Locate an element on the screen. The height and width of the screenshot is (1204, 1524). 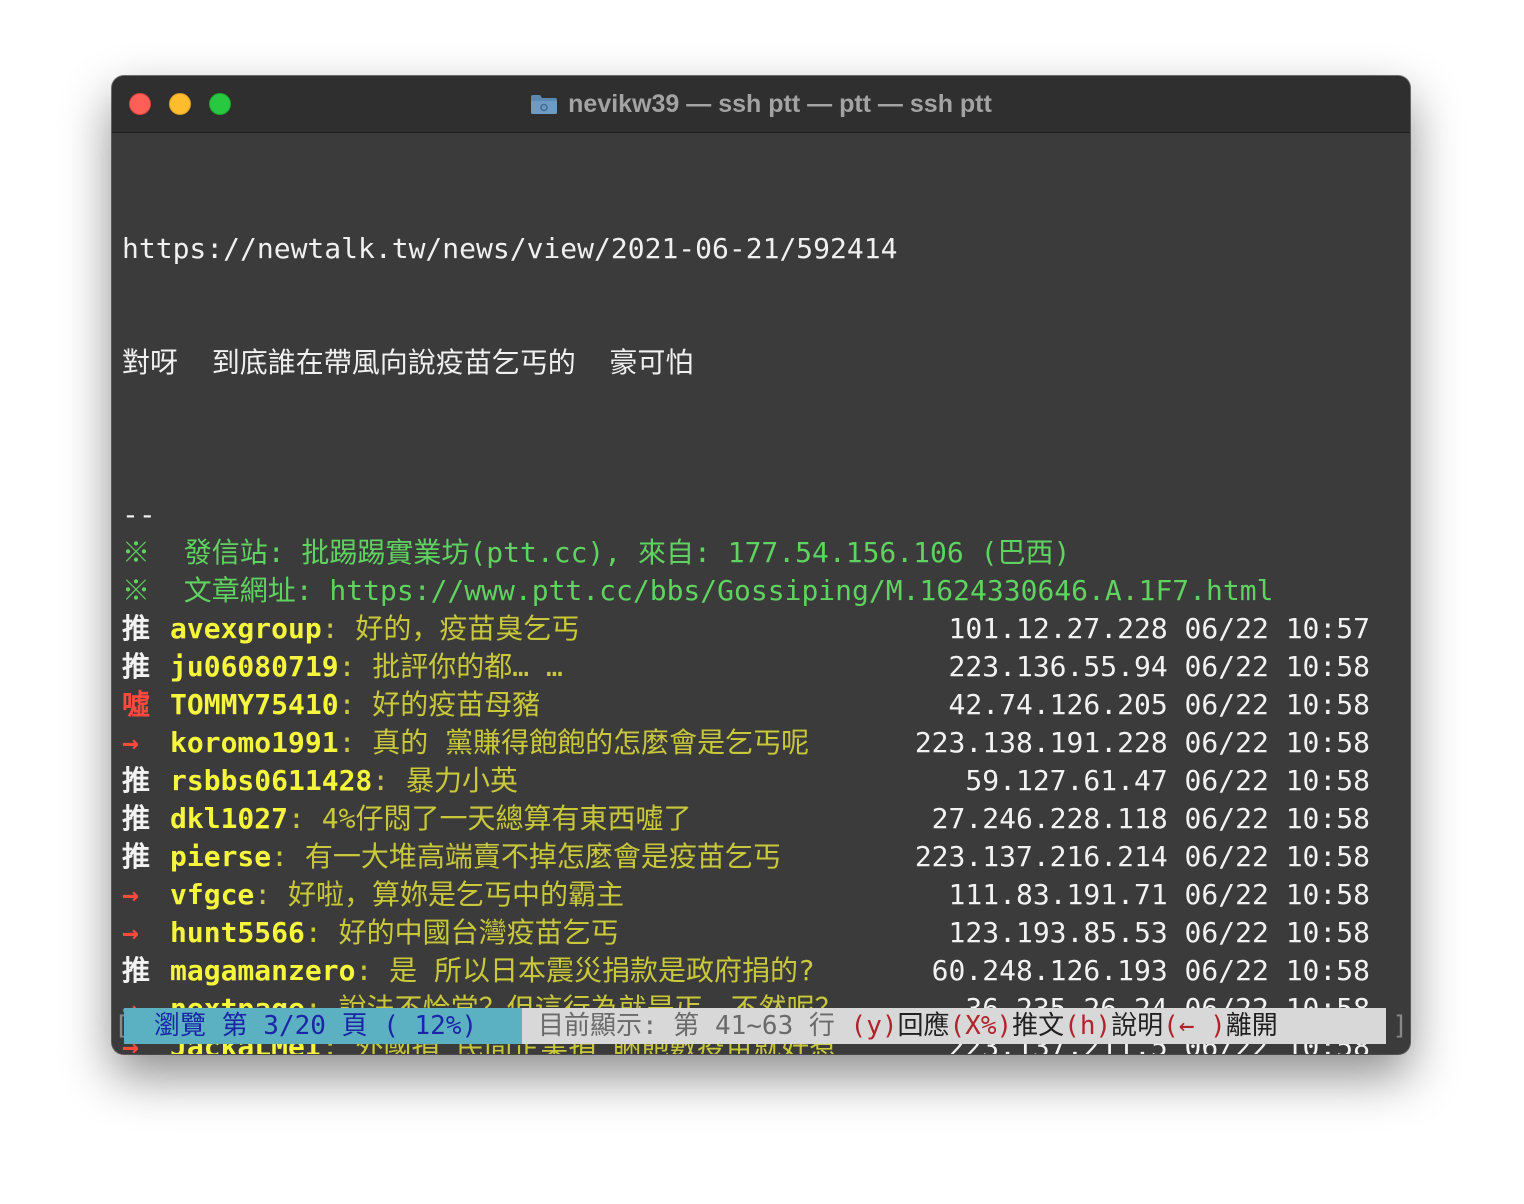
push-ip: 223.138.191.228 is located at coordinates (1041, 742).